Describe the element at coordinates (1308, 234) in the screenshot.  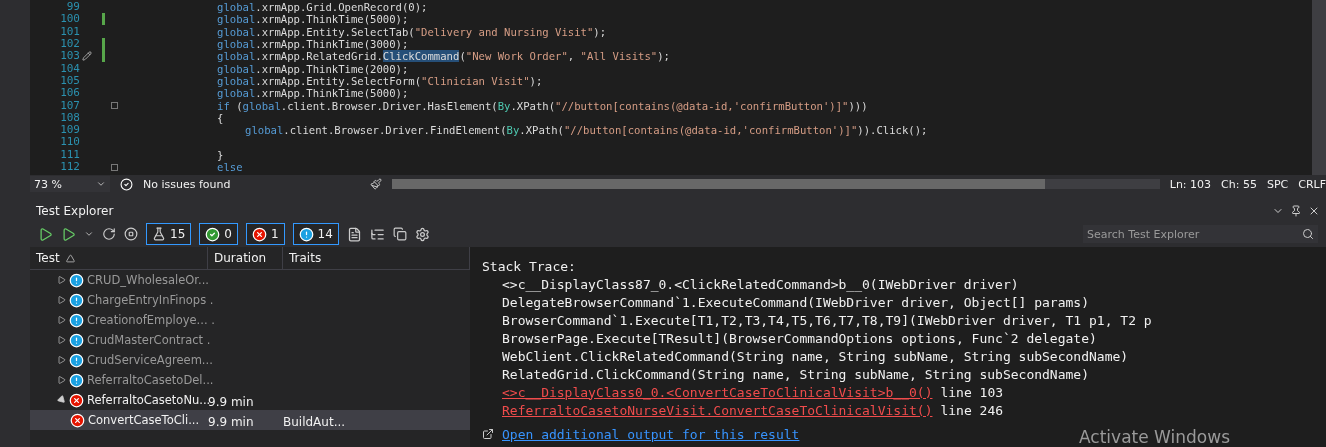
I see `search-icon` at that location.